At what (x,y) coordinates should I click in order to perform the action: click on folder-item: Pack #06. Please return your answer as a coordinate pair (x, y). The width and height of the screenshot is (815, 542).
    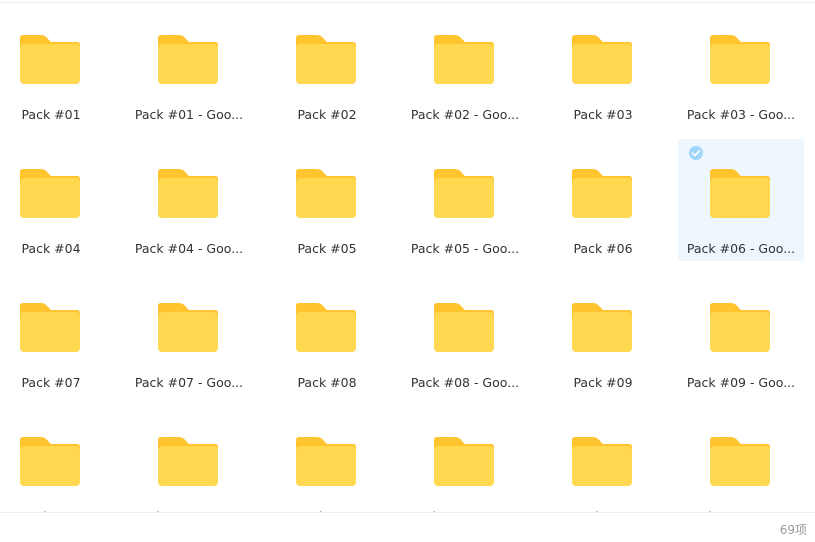
    Looking at the image, I should click on (603, 200).